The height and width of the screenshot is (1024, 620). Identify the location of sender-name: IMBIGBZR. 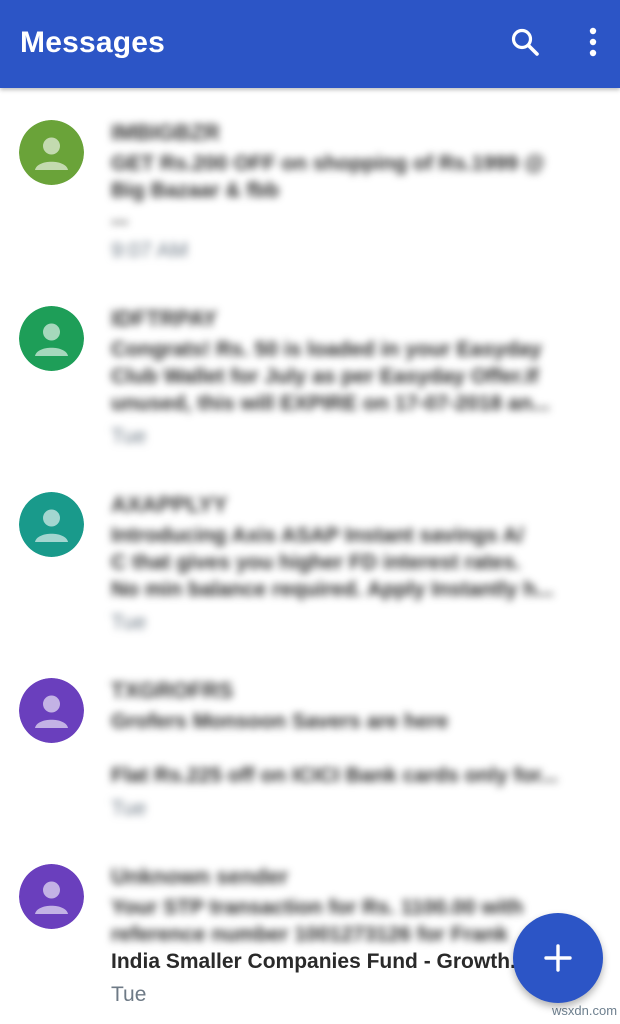
(165, 132).